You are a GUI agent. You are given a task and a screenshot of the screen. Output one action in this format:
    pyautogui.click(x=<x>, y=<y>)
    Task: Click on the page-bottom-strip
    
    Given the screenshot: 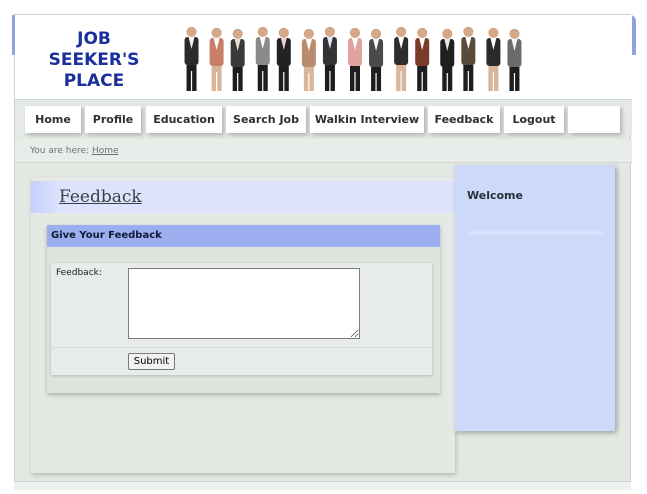 What is the action you would take?
    pyautogui.click(x=322, y=486)
    